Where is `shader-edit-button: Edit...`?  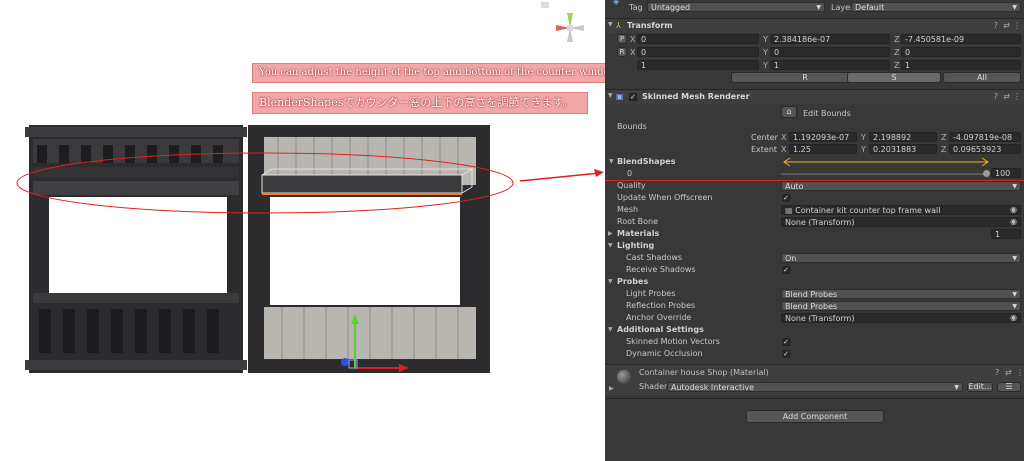 shader-edit-button: Edit... is located at coordinates (980, 387).